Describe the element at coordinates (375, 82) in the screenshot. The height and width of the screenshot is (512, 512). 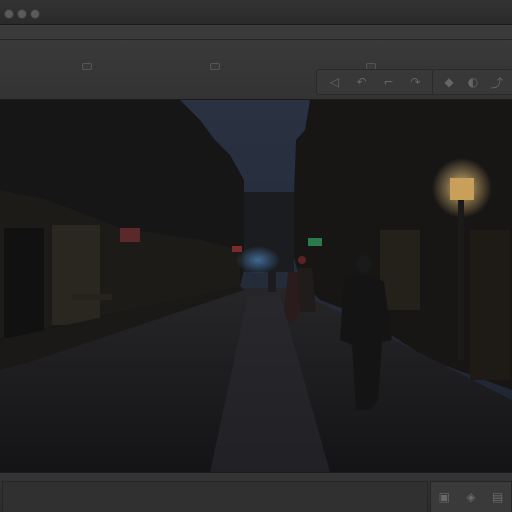
I see `edit-tool-group: ◁ ↶ ⌐ ↷` at that location.